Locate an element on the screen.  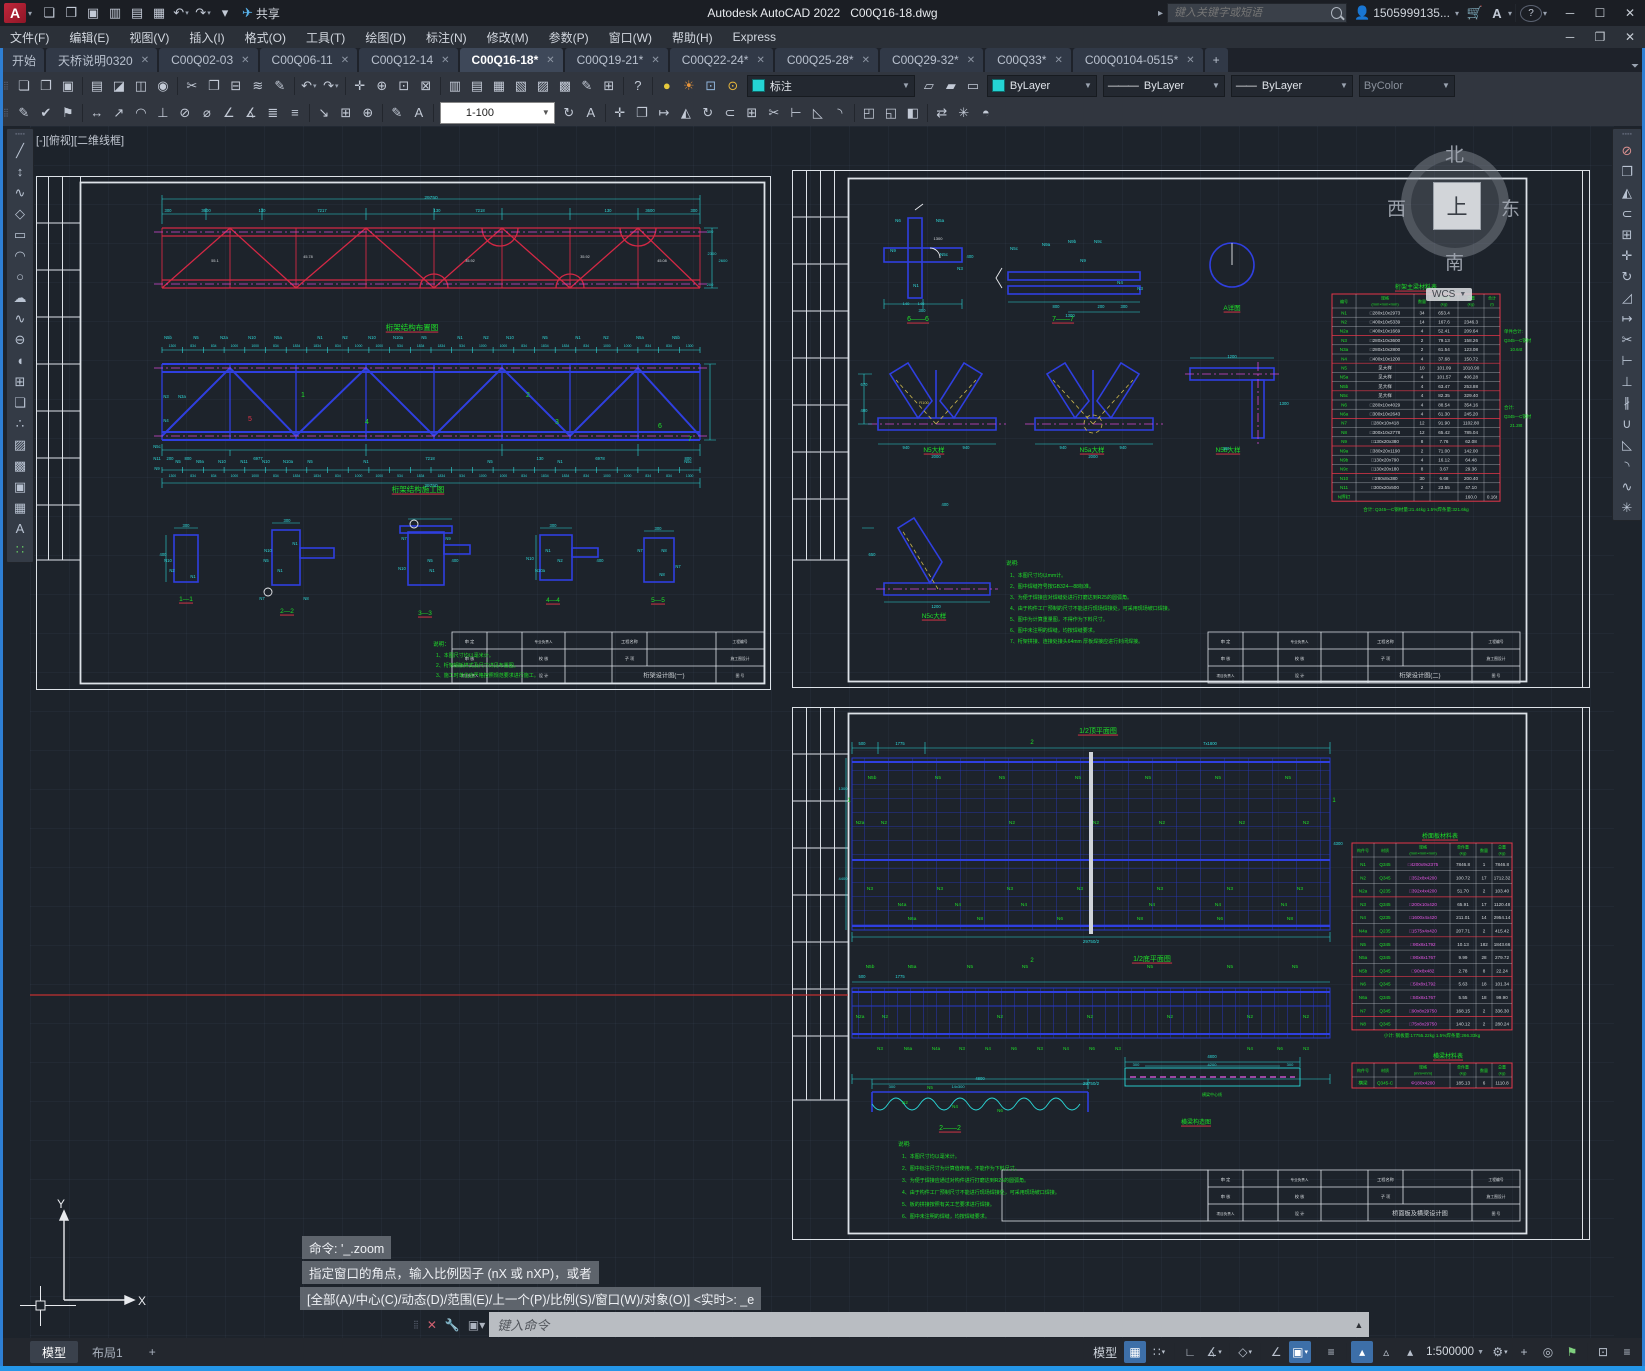
file-tab-开始: 开始 is located at coordinates (22, 60).